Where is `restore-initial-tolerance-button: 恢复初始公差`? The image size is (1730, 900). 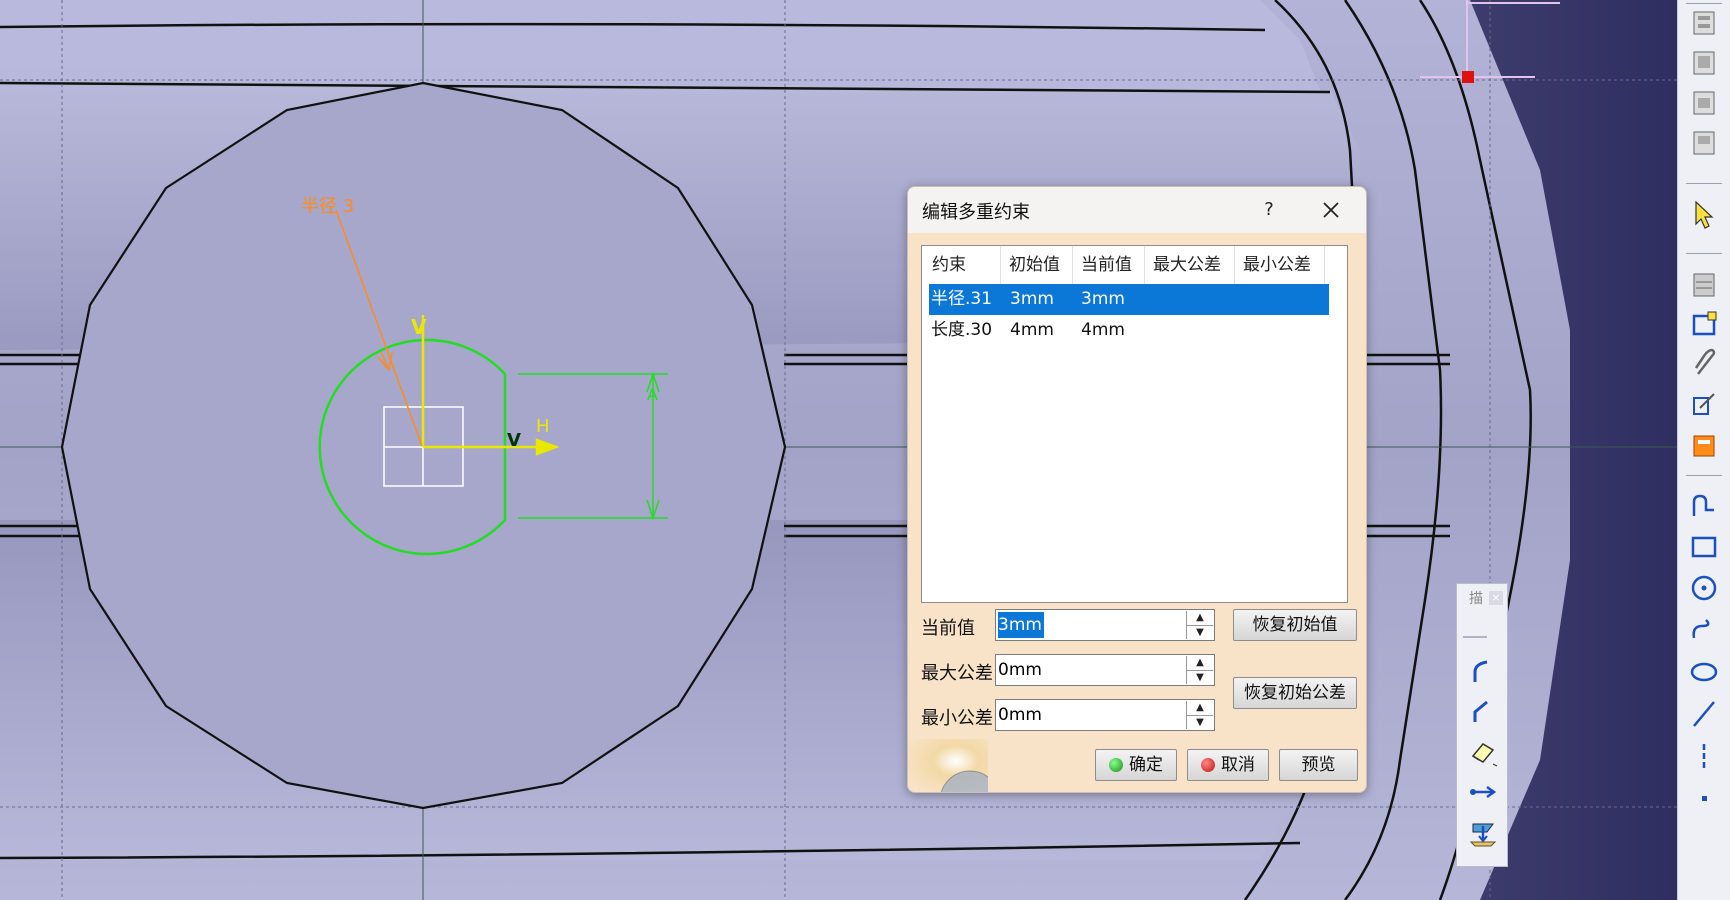
restore-initial-tolerance-button: 恢复初始公差 is located at coordinates (1295, 693).